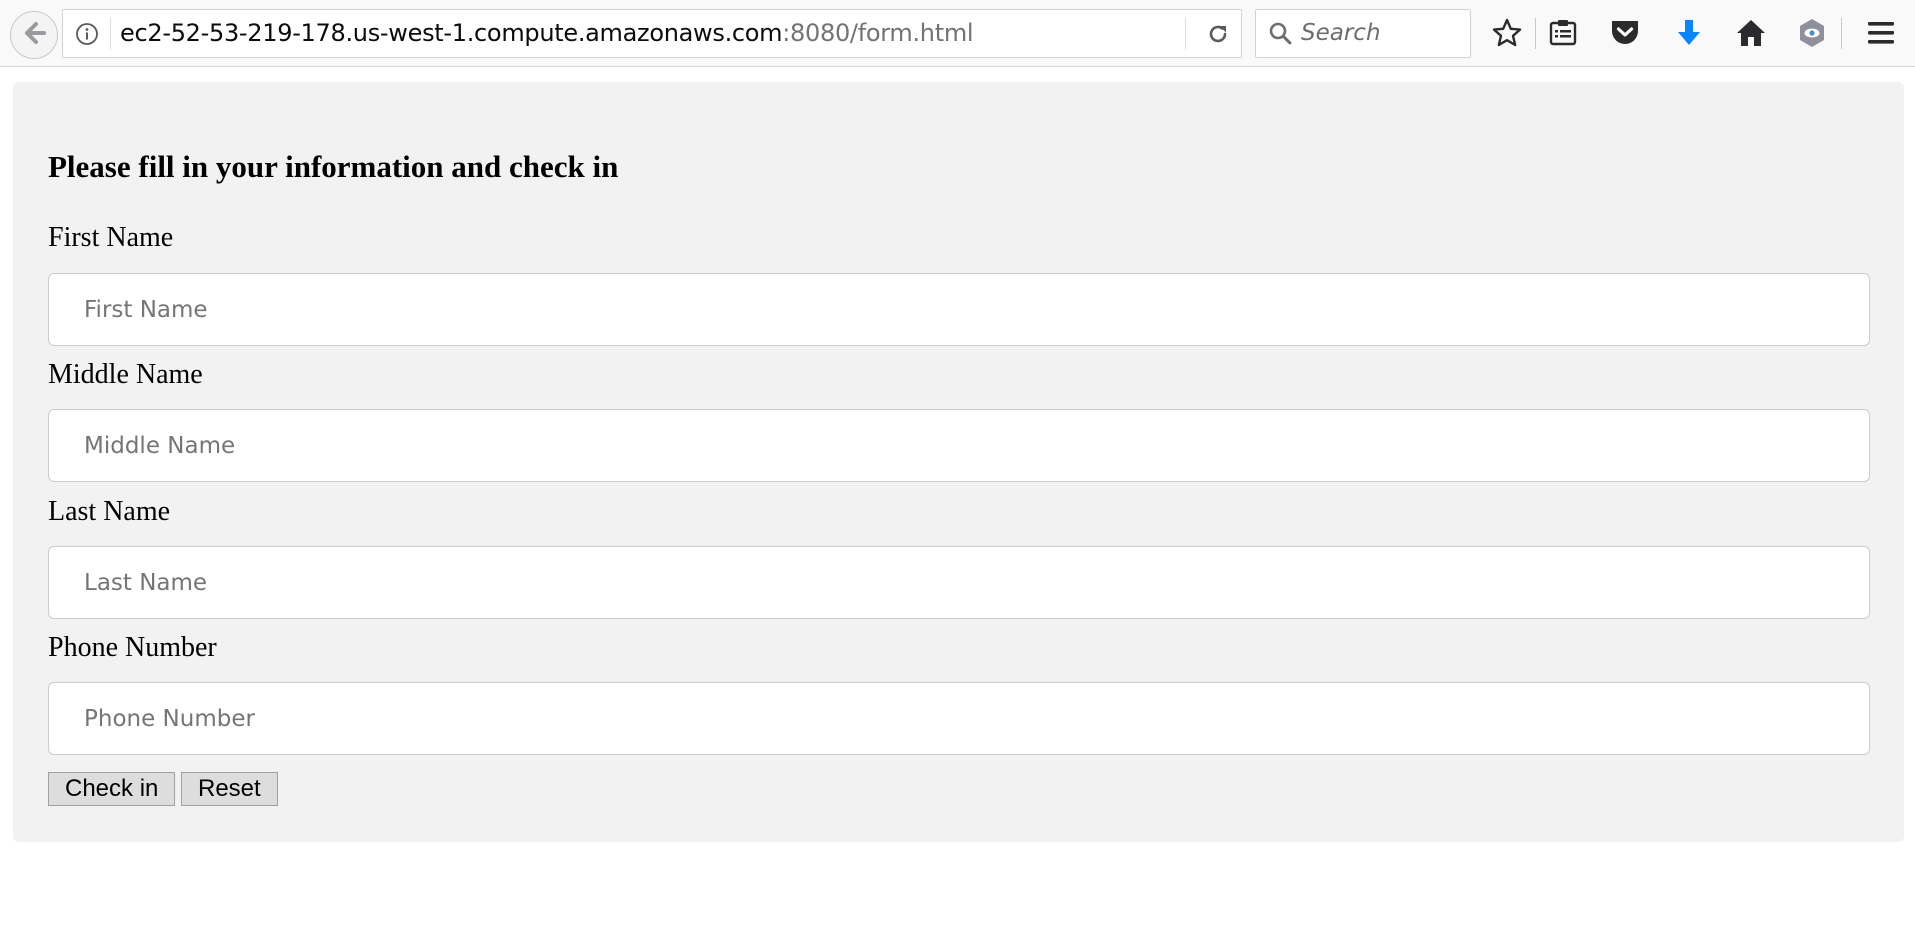  I want to click on first-name-input, so click(959, 309).